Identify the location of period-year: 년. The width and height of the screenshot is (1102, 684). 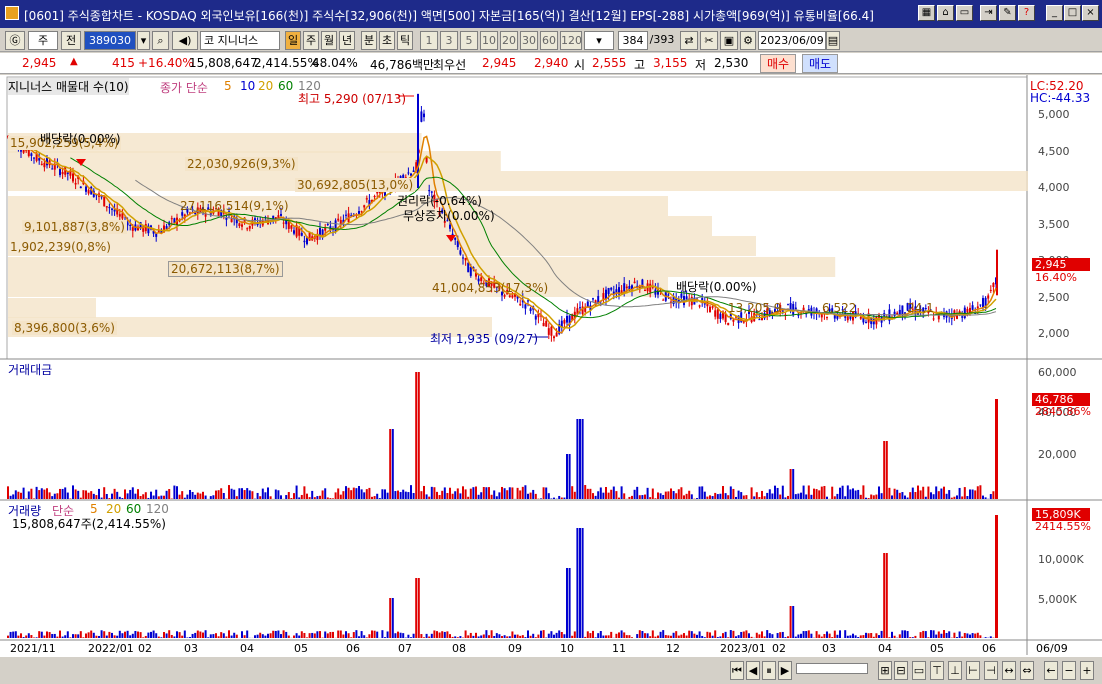
(347, 40).